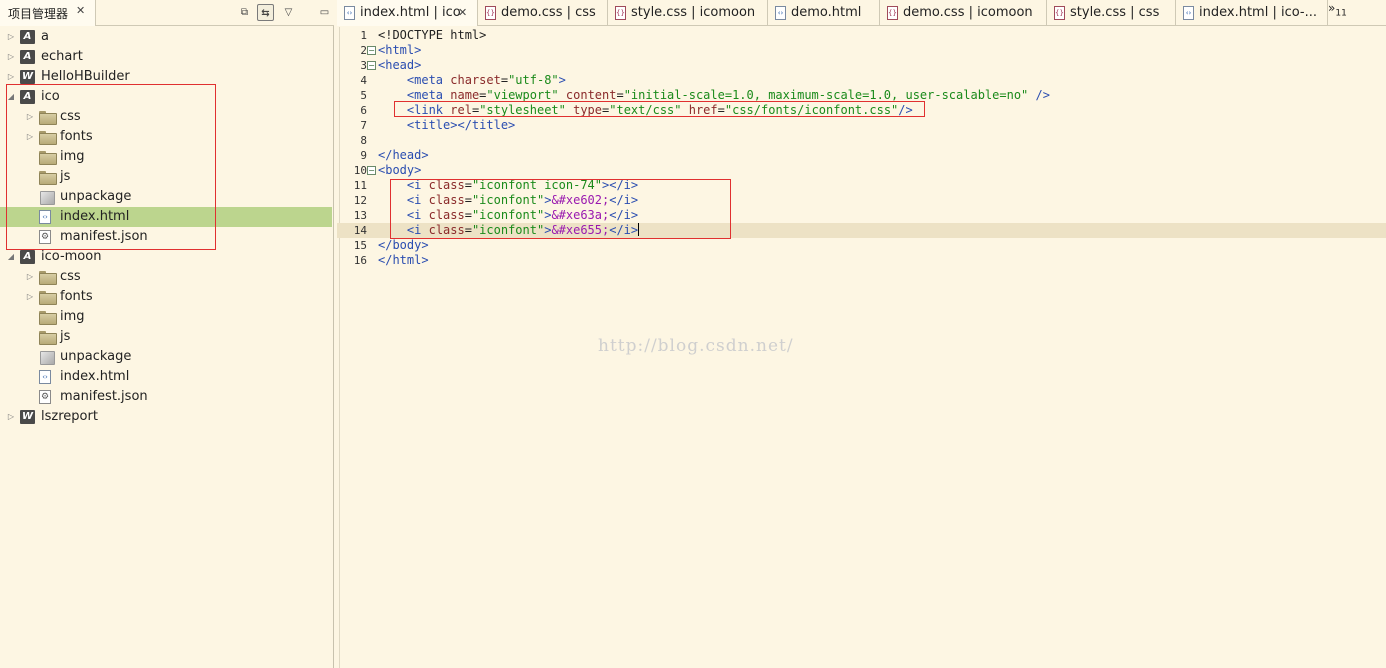  What do you see at coordinates (244, 12) in the screenshot?
I see `collapse-all-icon: ⧉` at bounding box center [244, 12].